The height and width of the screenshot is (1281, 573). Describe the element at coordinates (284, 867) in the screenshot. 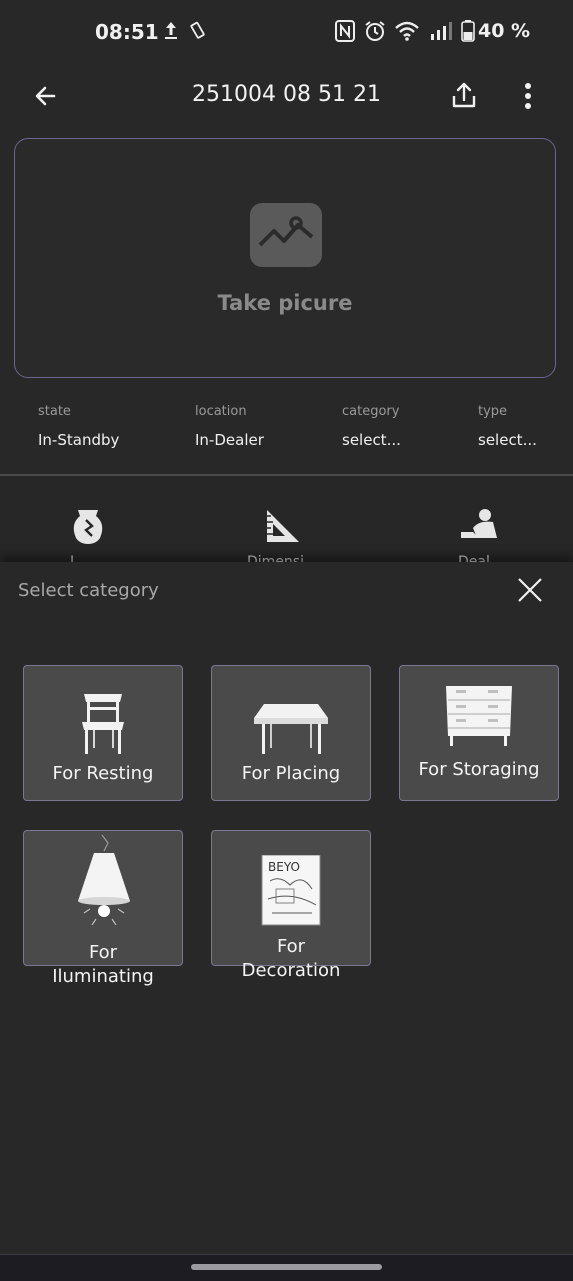

I see `poster-text: BEYO` at that location.